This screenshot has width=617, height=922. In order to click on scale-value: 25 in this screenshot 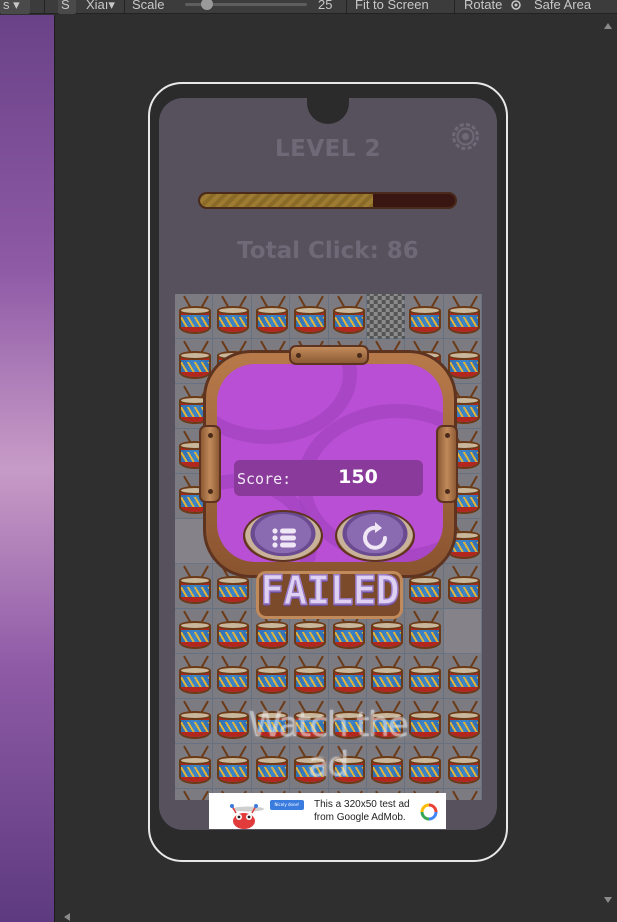, I will do `click(325, 6)`.